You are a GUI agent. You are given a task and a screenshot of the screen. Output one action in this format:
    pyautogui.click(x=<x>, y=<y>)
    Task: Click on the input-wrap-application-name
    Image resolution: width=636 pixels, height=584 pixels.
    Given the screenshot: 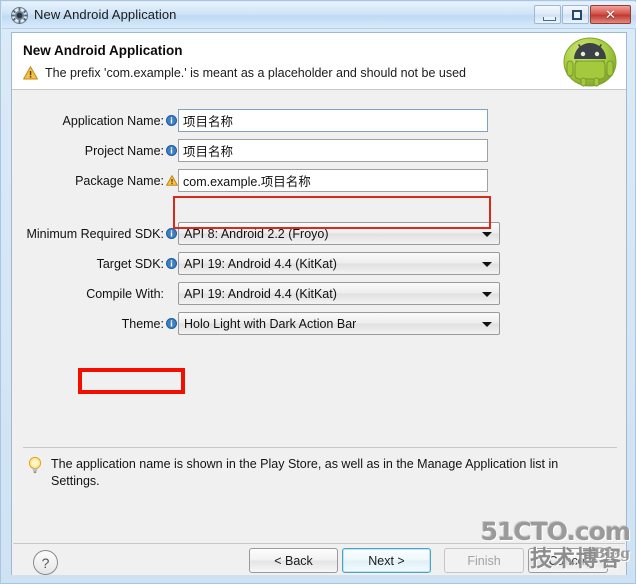 What is the action you would take?
    pyautogui.click(x=333, y=120)
    